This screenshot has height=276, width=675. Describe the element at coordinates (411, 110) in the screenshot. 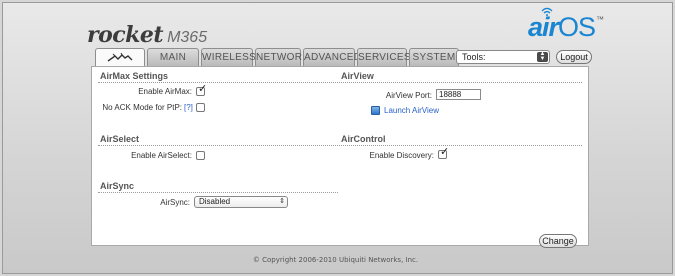

I see `launch-airview-link: Launch AirView` at that location.